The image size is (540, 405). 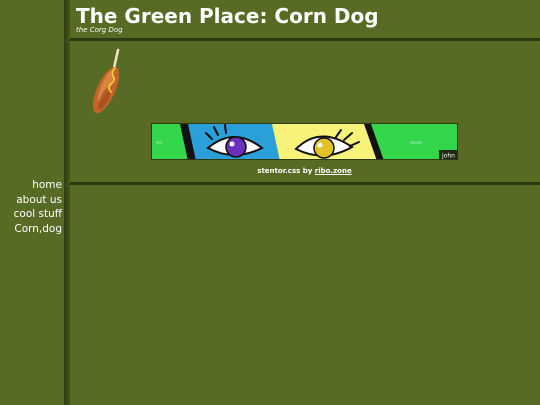 What do you see at coordinates (286, 171) in the screenshot?
I see `credit-prefix: stentor.css by` at bounding box center [286, 171].